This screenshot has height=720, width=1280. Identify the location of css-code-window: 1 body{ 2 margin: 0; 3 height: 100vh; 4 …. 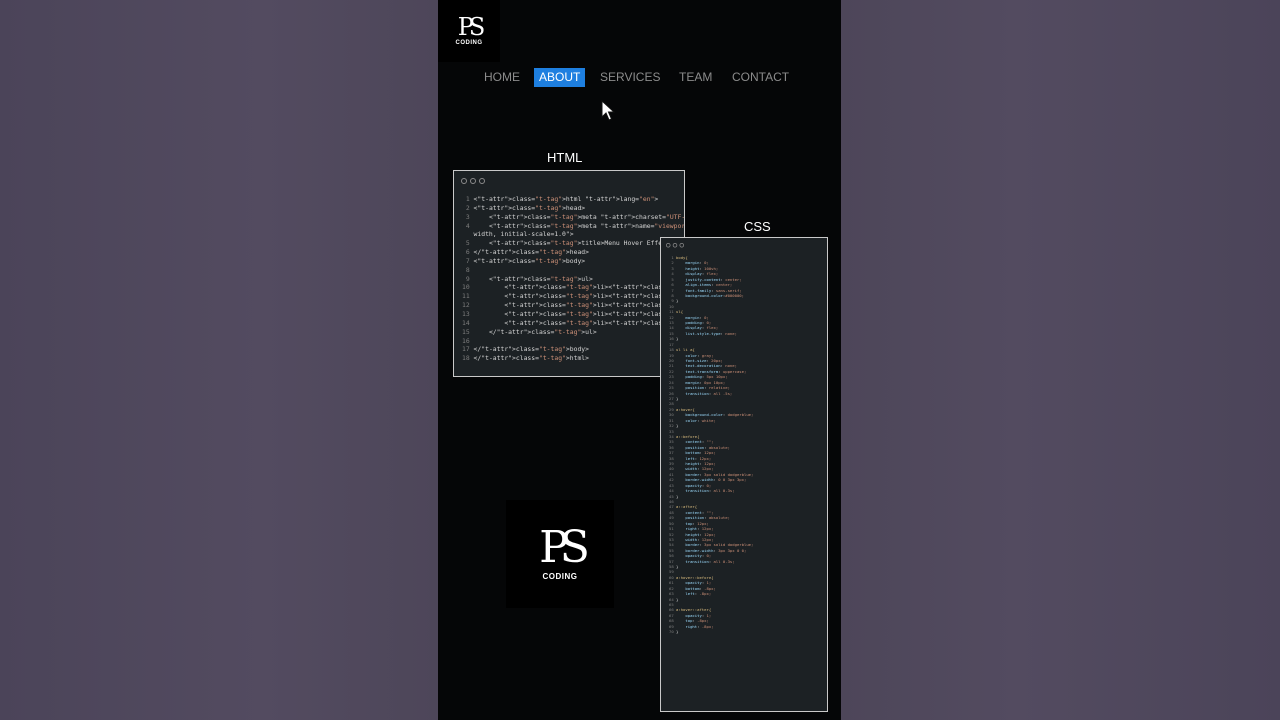
(744, 474).